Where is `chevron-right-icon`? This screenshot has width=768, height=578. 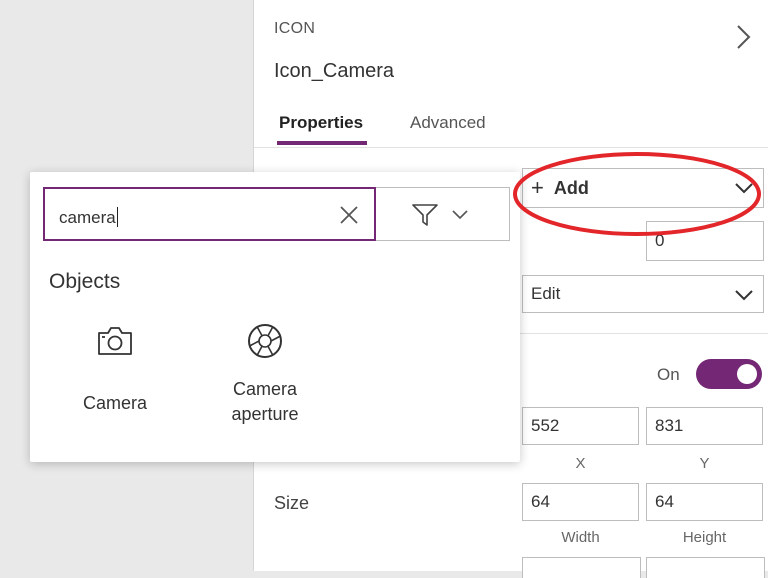 chevron-right-icon is located at coordinates (743, 37).